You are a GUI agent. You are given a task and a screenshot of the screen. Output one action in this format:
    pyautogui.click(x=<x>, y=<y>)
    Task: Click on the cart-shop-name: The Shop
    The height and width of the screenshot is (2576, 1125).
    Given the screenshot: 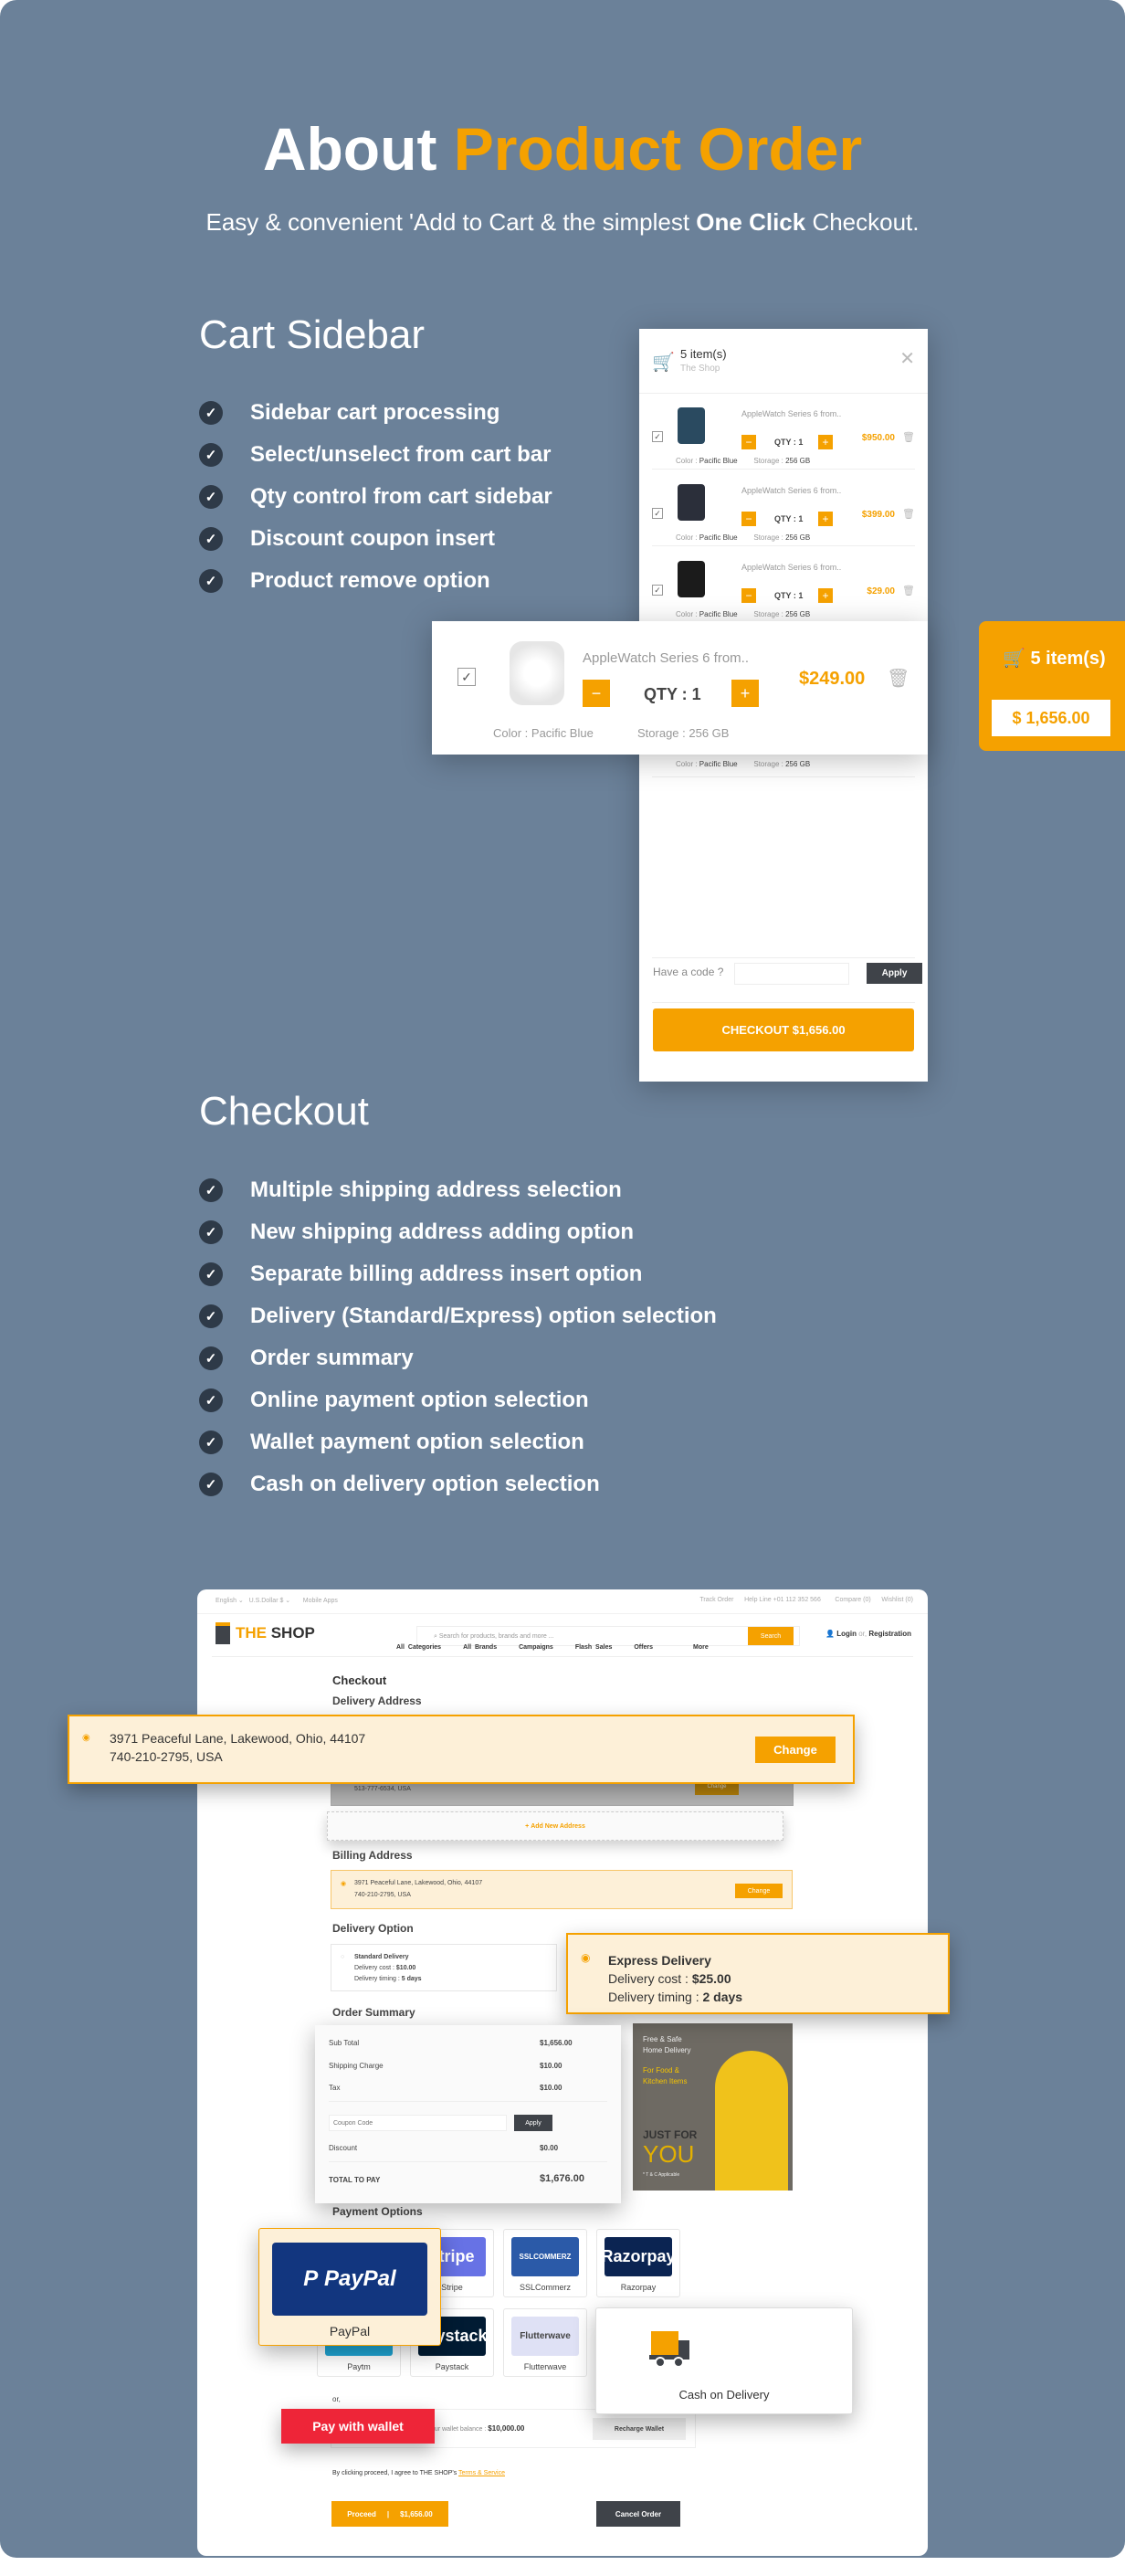 What is the action you would take?
    pyautogui.click(x=700, y=369)
    